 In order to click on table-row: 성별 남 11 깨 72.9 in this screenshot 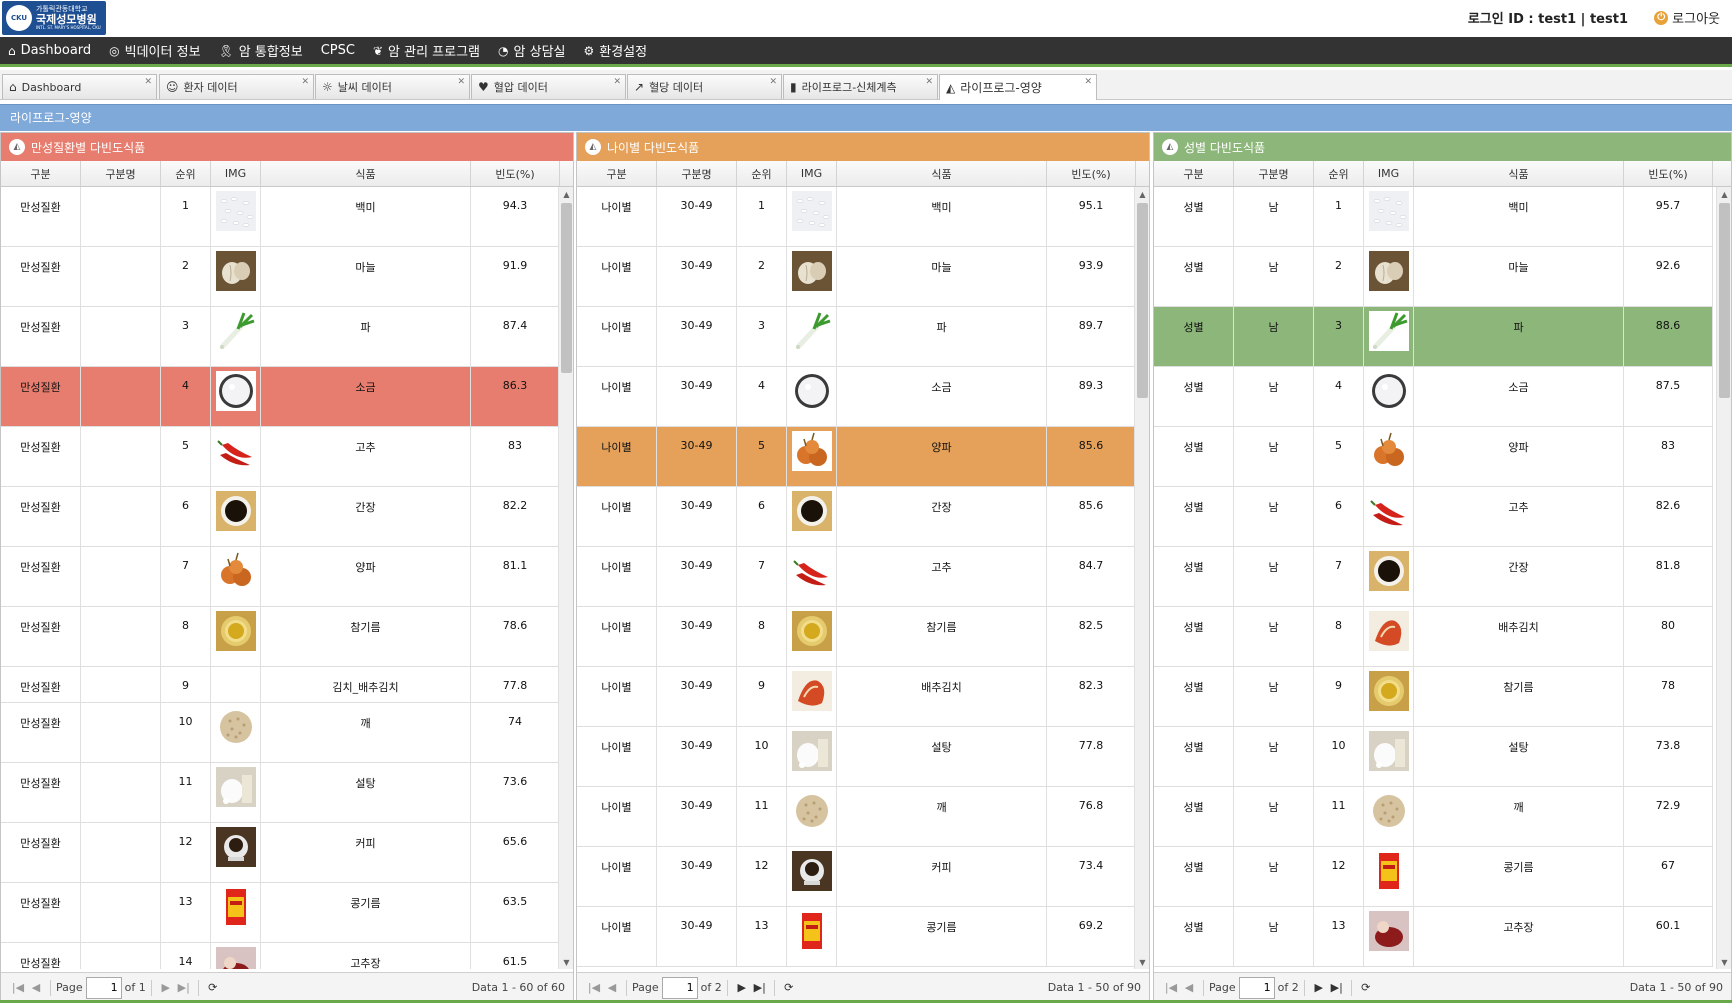, I will do `click(1433, 817)`.